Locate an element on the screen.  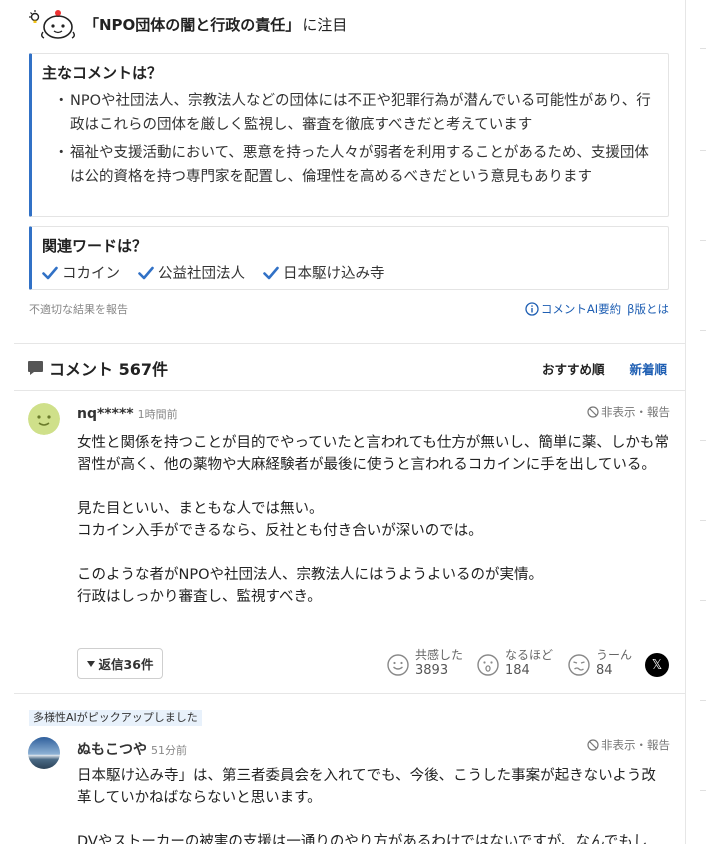
side-rail-ticks is located at coordinates (703, 422).